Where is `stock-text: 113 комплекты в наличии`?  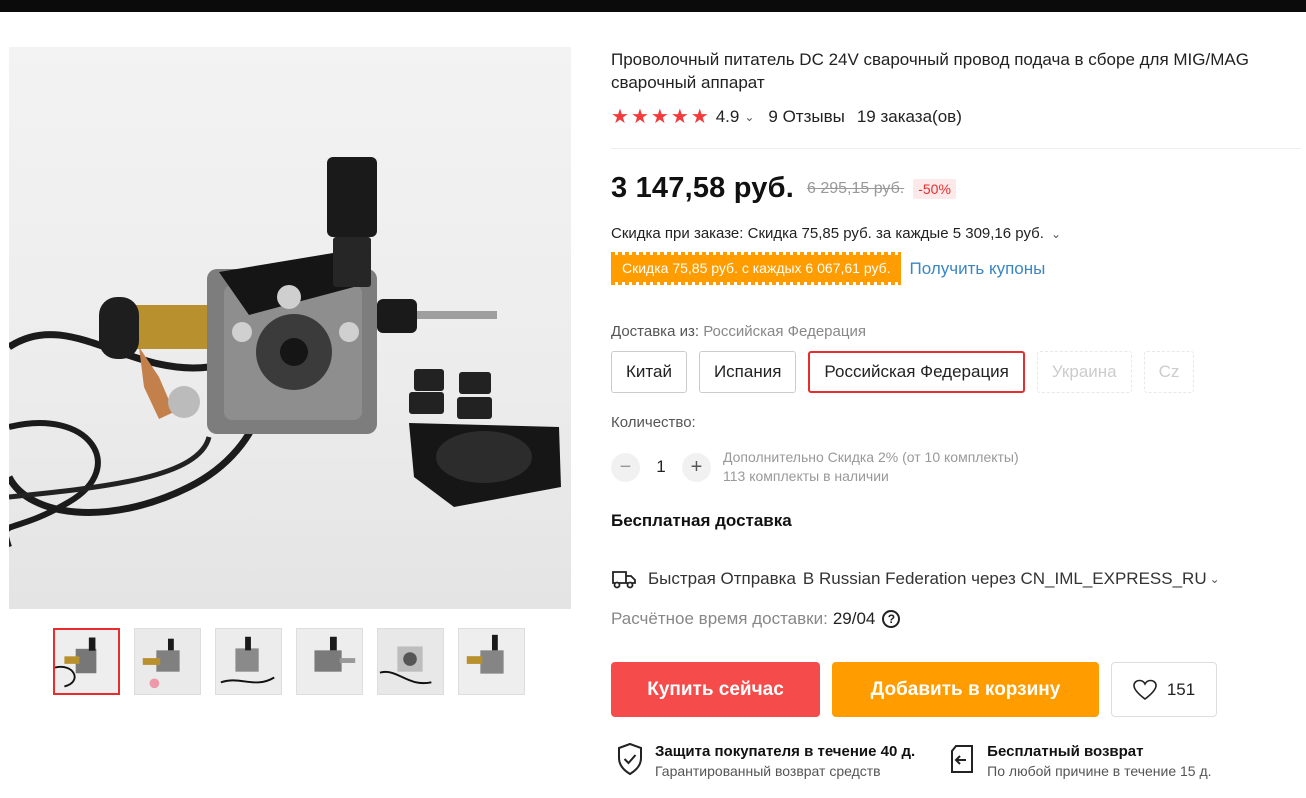 stock-text: 113 комплекты в наличии is located at coordinates (806, 476).